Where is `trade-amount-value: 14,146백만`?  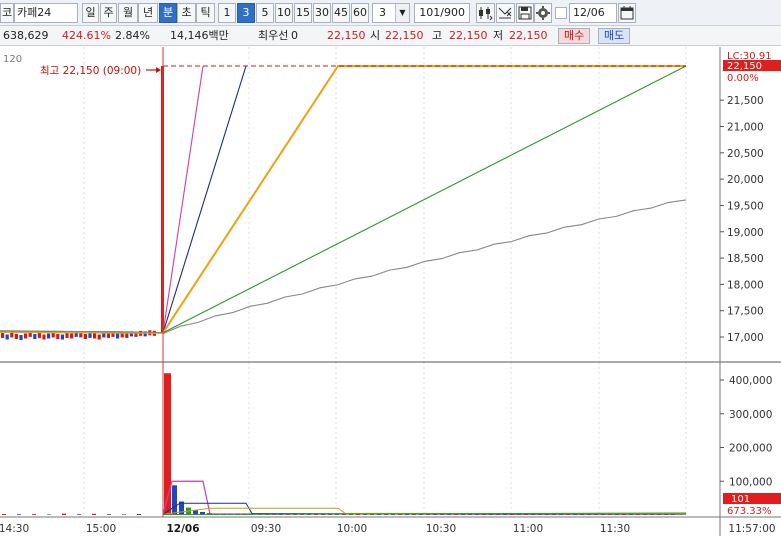 trade-amount-value: 14,146백만 is located at coordinates (199, 35).